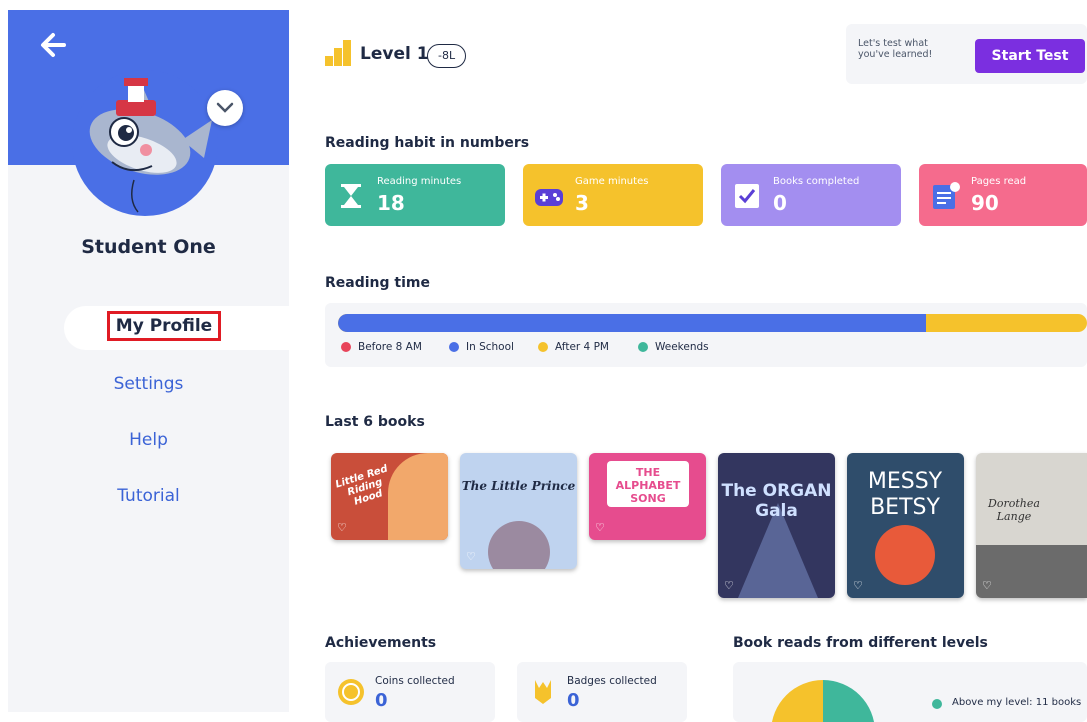  What do you see at coordinates (682, 347) in the screenshot?
I see `legend-label: Weekends` at bounding box center [682, 347].